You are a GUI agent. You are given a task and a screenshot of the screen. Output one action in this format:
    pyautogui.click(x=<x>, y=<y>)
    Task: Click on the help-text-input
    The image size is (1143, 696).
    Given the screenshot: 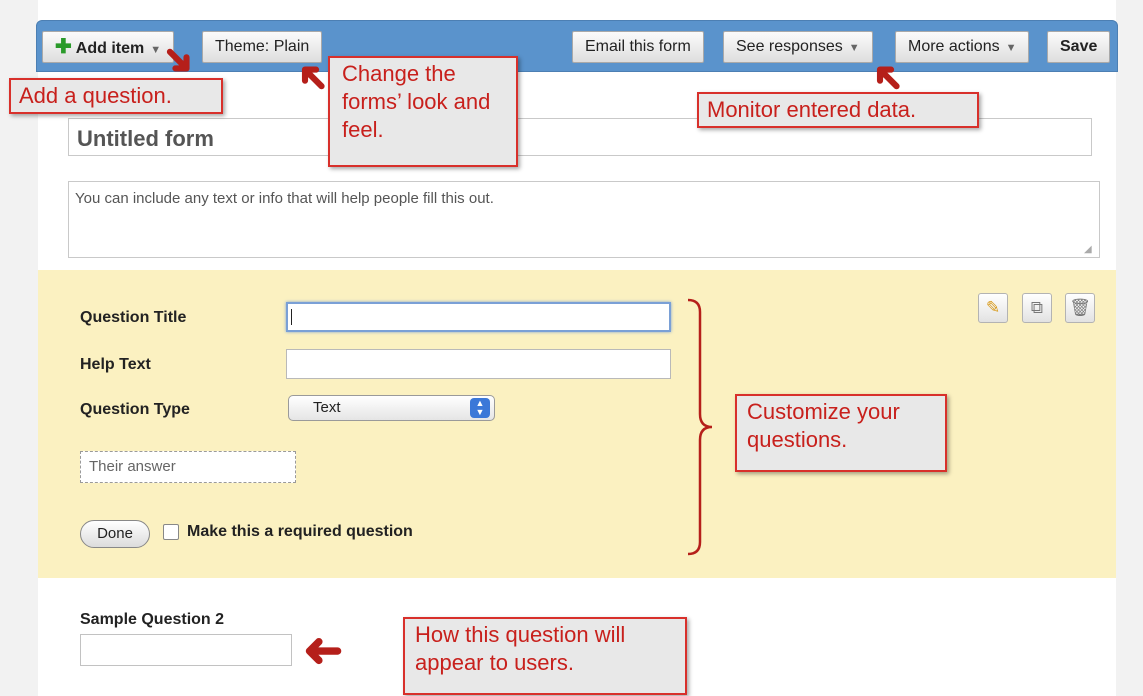 What is the action you would take?
    pyautogui.click(x=478, y=364)
    